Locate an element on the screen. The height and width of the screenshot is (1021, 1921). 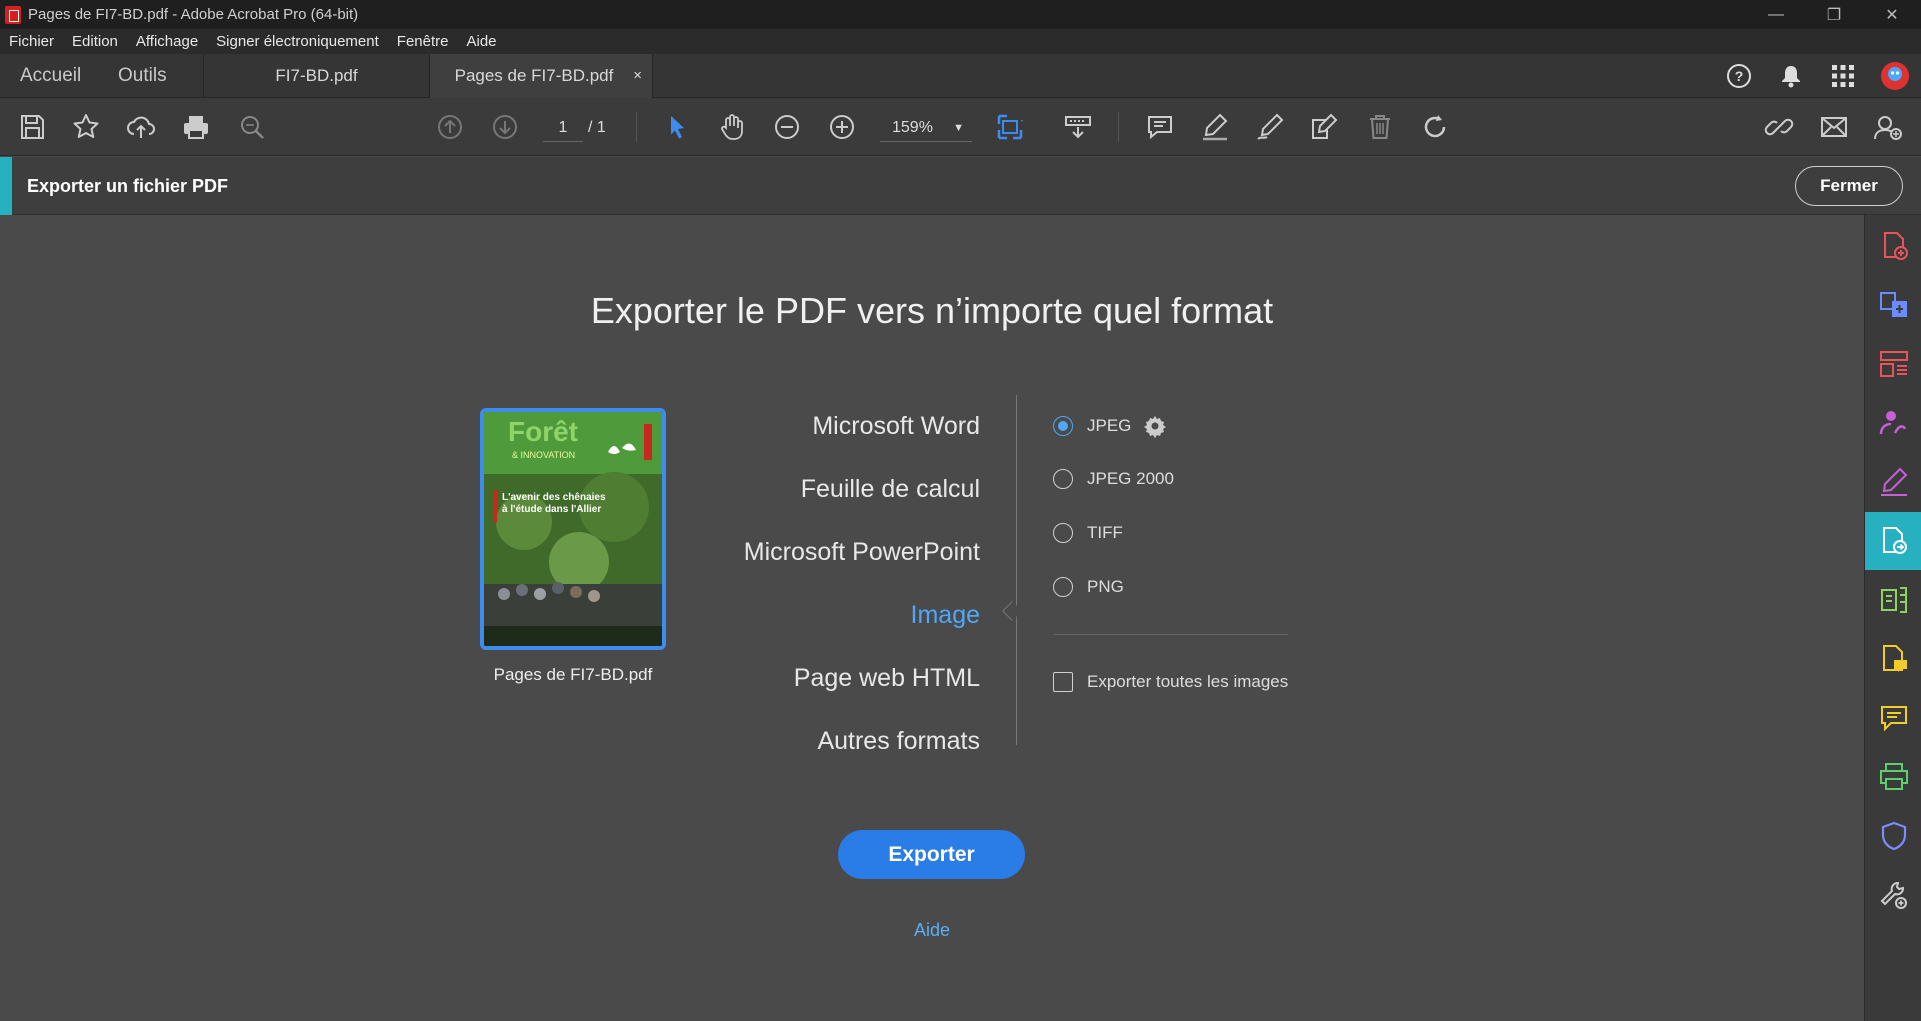
menu-affichage: Affichage is located at coordinates (167, 41).